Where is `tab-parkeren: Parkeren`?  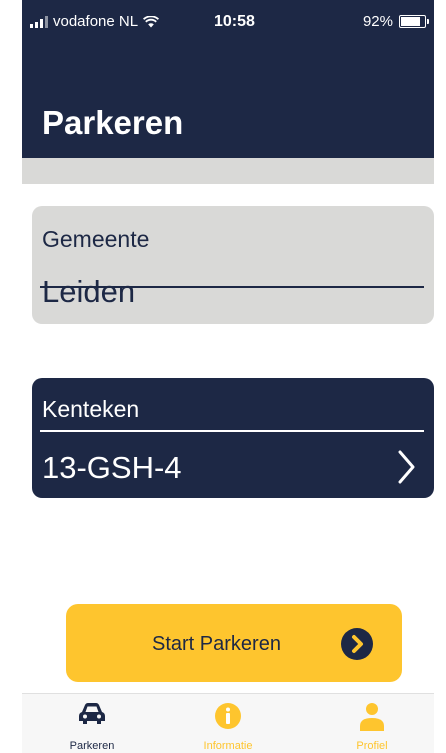
tab-parkeren: Parkeren is located at coordinates (92, 723).